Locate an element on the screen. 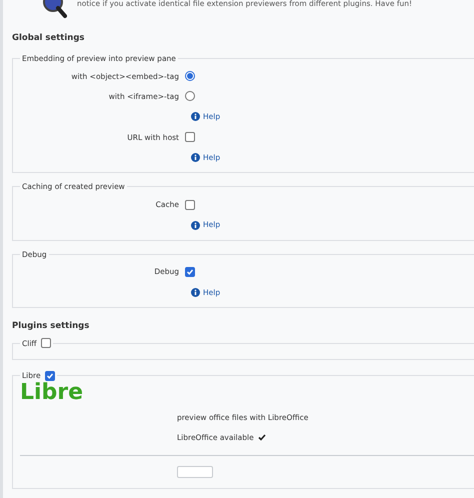 The width and height of the screenshot is (474, 498). section-heading: Plugins settings is located at coordinates (51, 327).